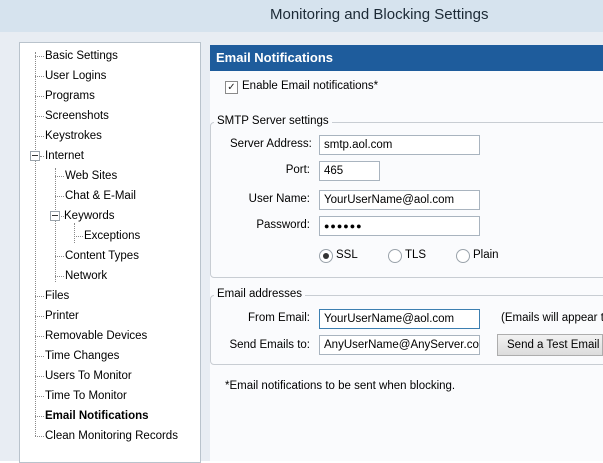  I want to click on email-addresses-title: Email addresses, so click(260, 294).